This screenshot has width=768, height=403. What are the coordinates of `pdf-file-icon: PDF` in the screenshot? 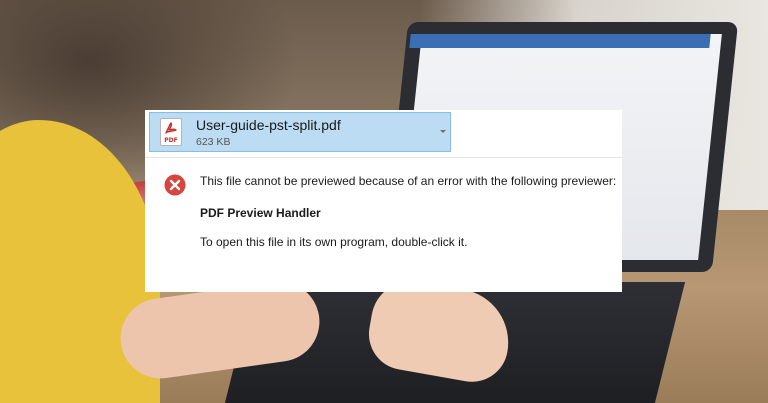 It's located at (171, 132).